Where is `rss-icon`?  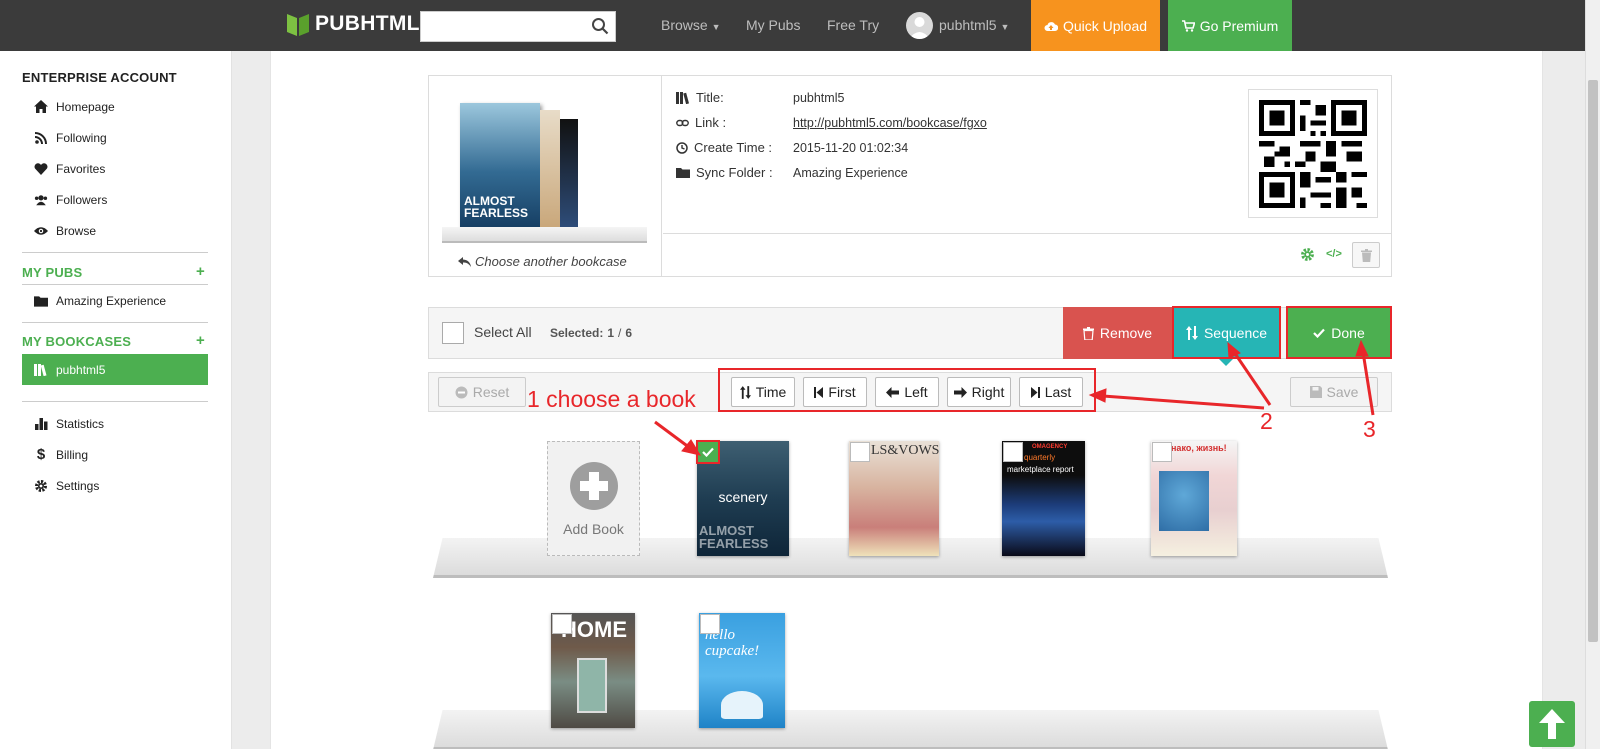
rss-icon is located at coordinates (41, 137).